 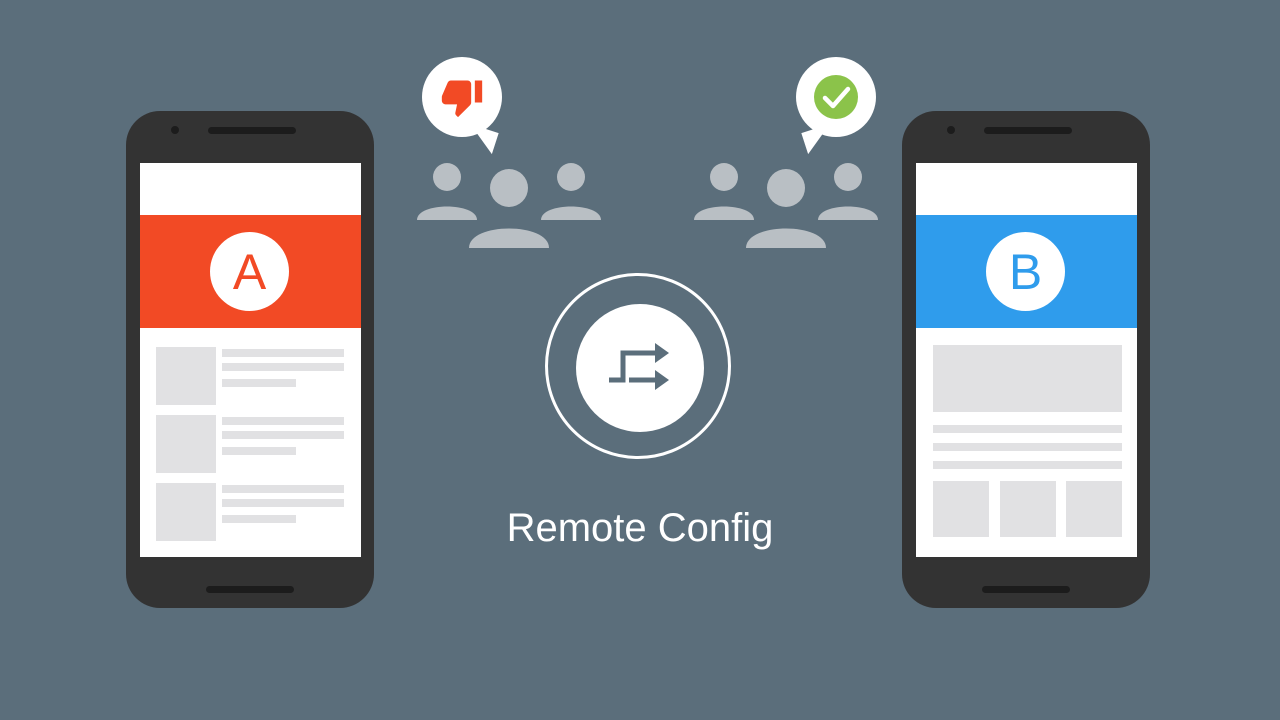 I want to click on banner-variant-a: A, so click(x=250, y=271).